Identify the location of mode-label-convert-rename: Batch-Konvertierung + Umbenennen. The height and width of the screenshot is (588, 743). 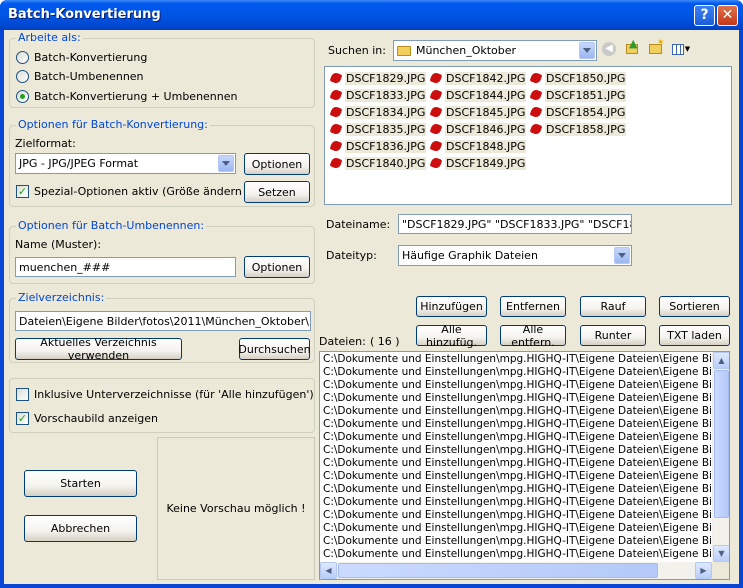
(136, 96).